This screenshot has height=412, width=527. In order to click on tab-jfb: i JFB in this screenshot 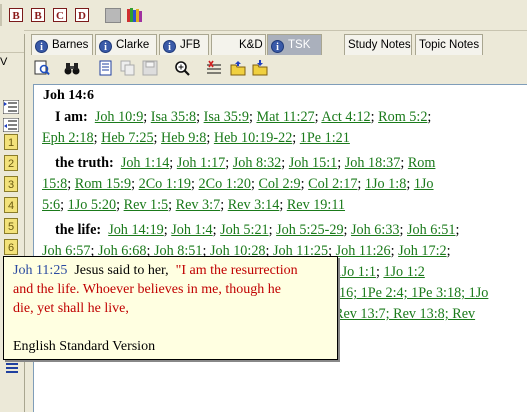, I will do `click(184, 44)`.